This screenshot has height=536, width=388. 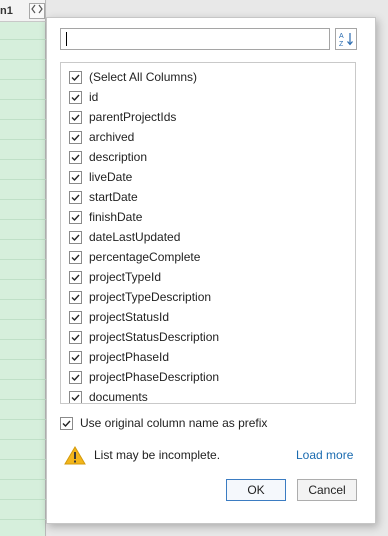 I want to click on prefix-option: Use original column name as prefix, so click(x=163, y=423).